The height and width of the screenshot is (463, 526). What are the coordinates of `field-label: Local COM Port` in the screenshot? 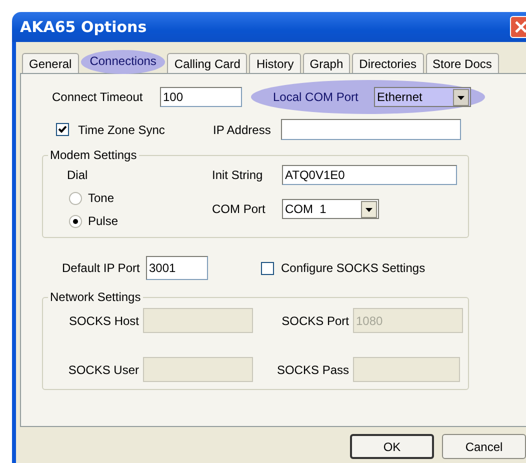 It's located at (316, 97).